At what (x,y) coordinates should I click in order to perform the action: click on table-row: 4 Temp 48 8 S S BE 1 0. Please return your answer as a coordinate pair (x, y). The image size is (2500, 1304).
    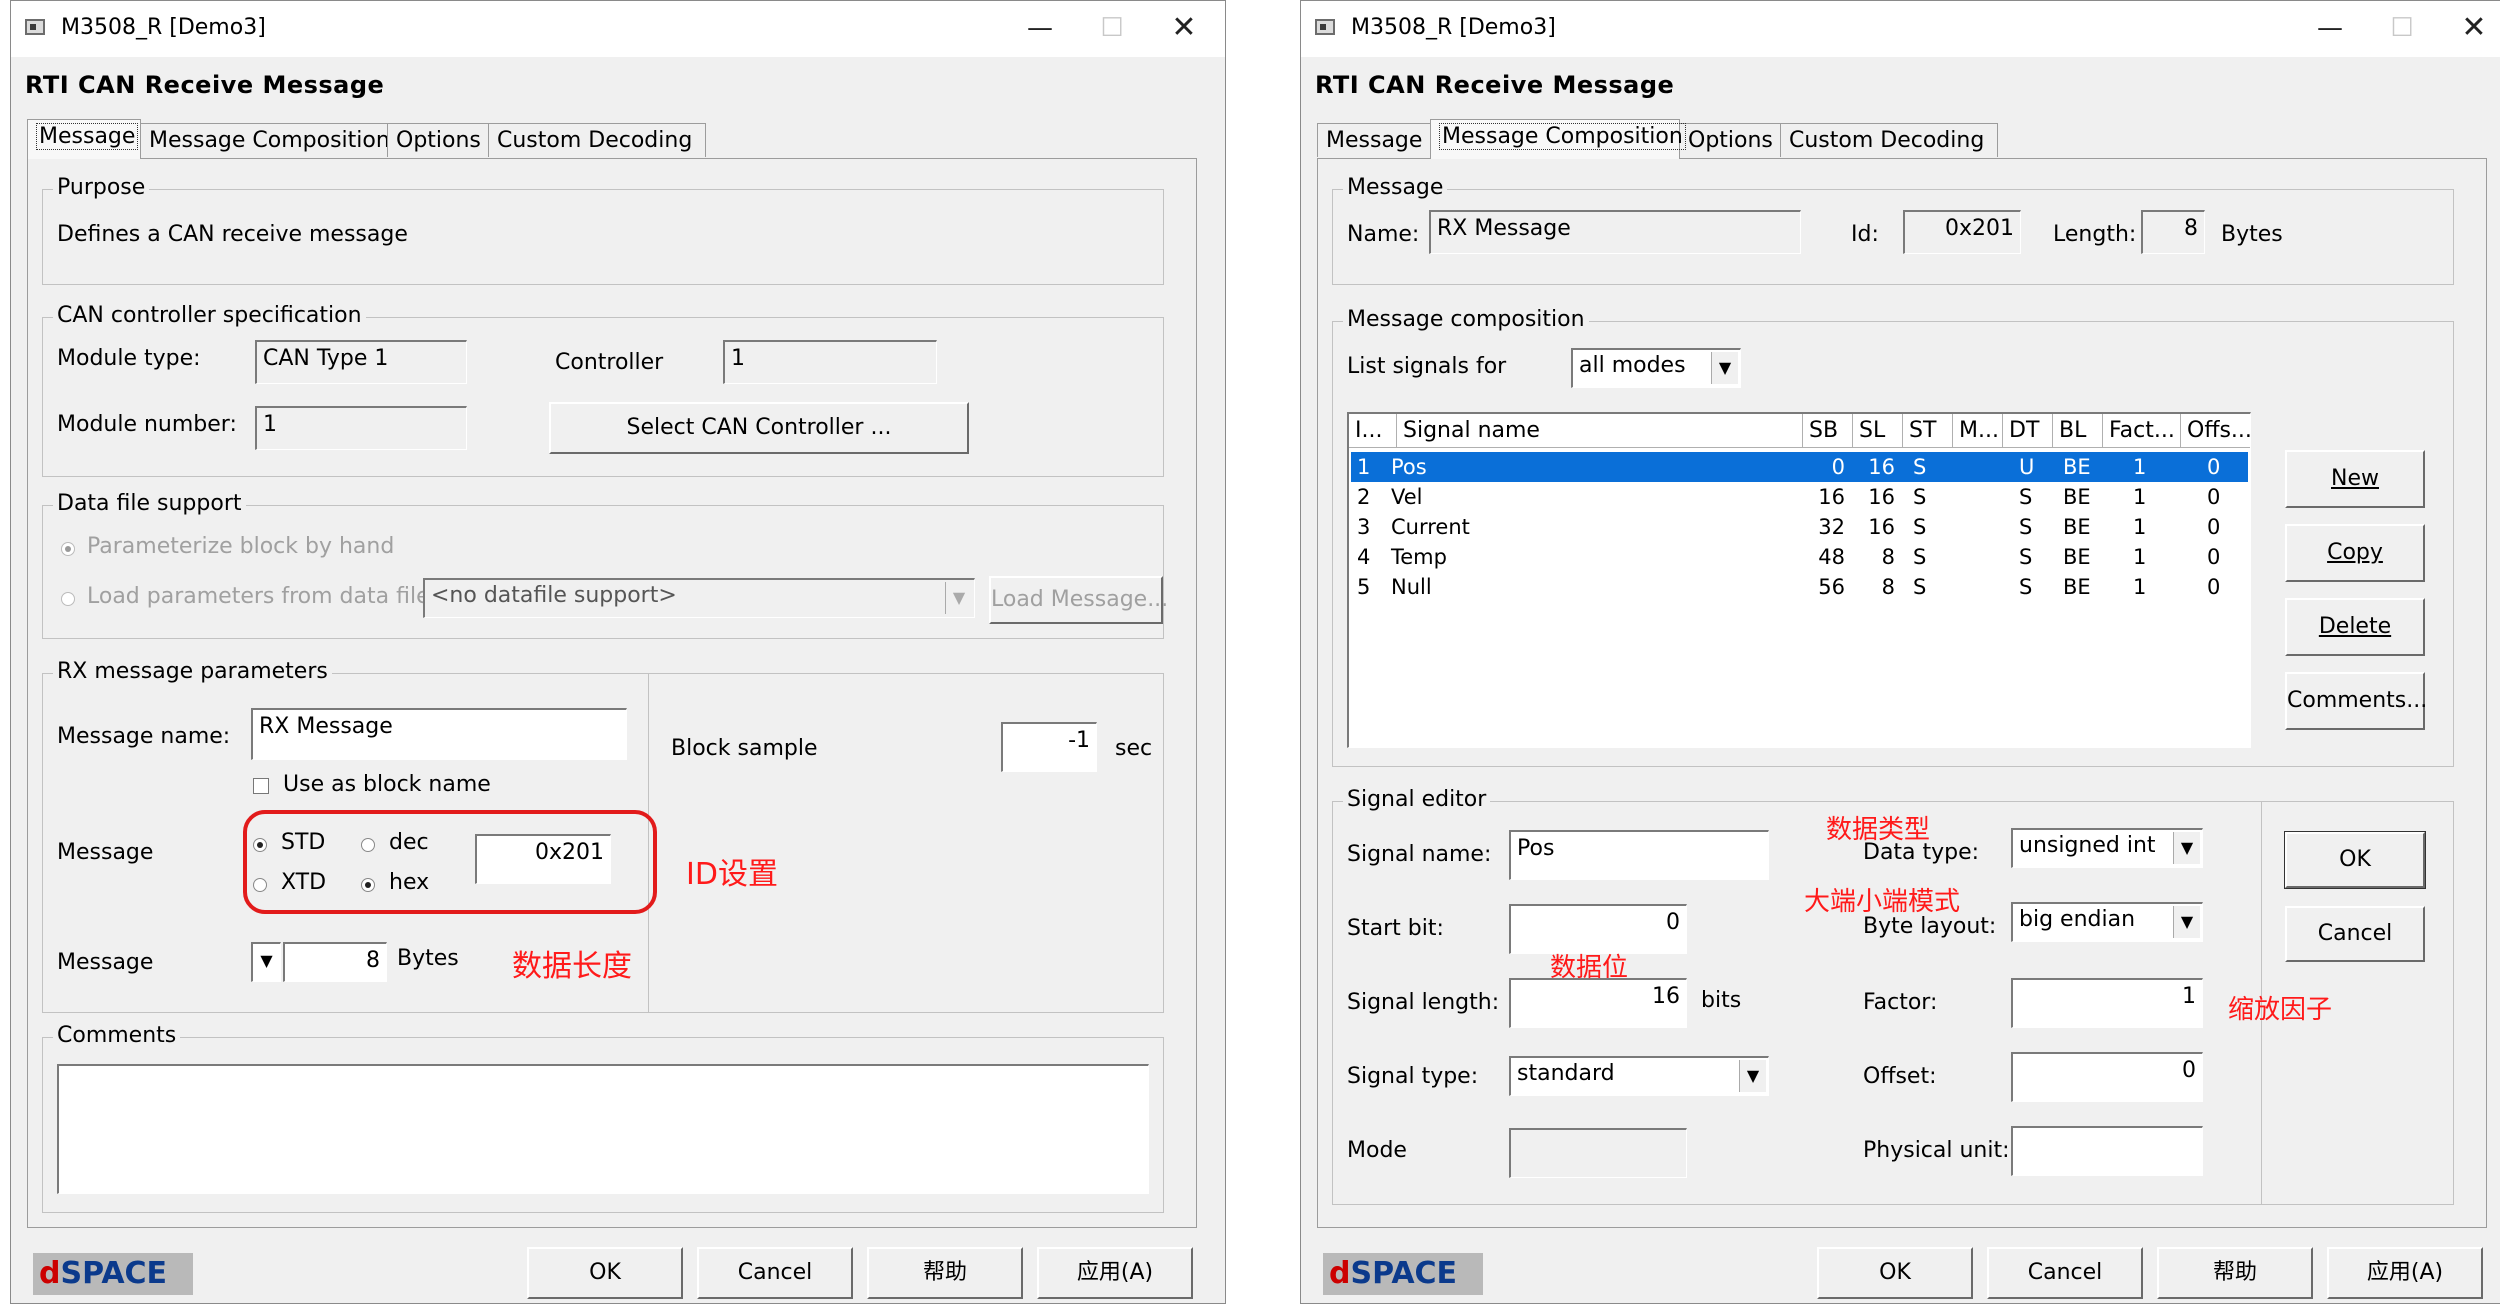
    Looking at the image, I should click on (1799, 557).